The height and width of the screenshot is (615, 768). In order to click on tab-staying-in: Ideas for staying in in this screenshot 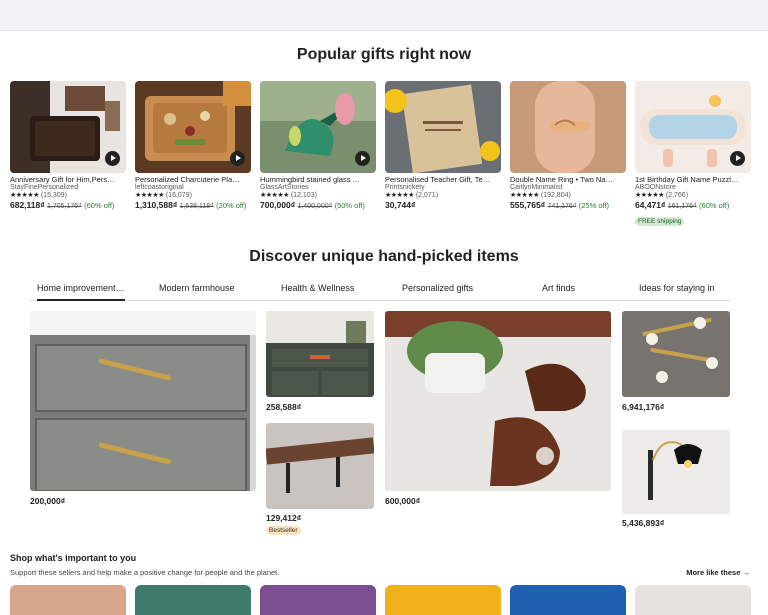, I will do `click(677, 288)`.